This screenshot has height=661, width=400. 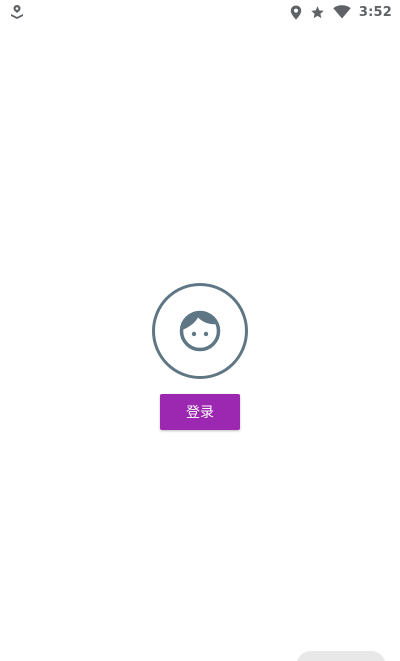 I want to click on status-bar: 3:52, so click(x=200, y=12).